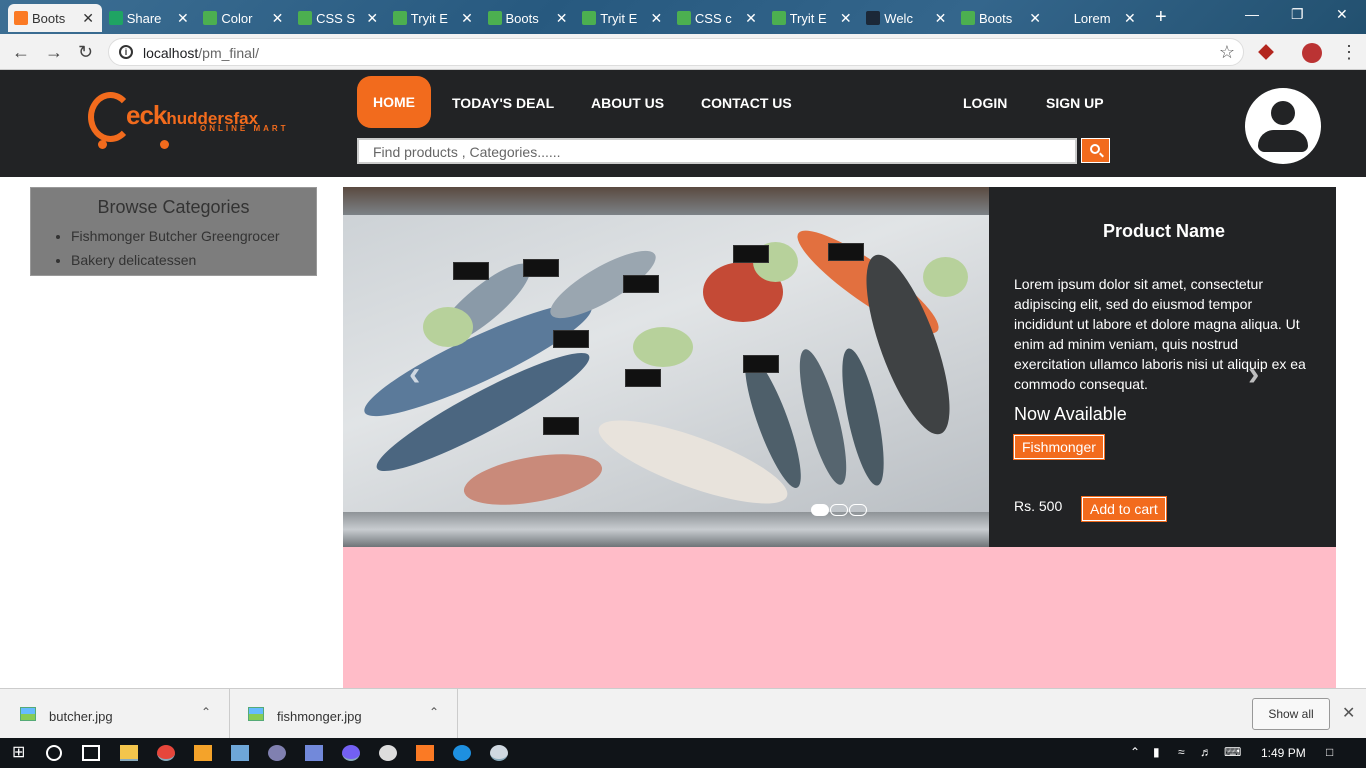  Describe the element at coordinates (91, 753) in the screenshot. I see `task-view-icon` at that location.